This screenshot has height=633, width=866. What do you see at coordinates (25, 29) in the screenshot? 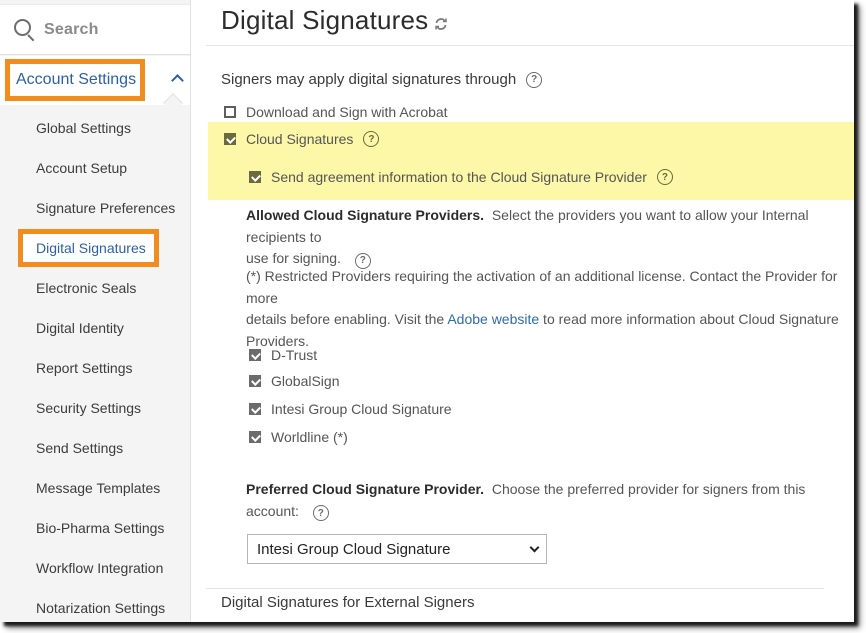
I see `search-icon` at bounding box center [25, 29].